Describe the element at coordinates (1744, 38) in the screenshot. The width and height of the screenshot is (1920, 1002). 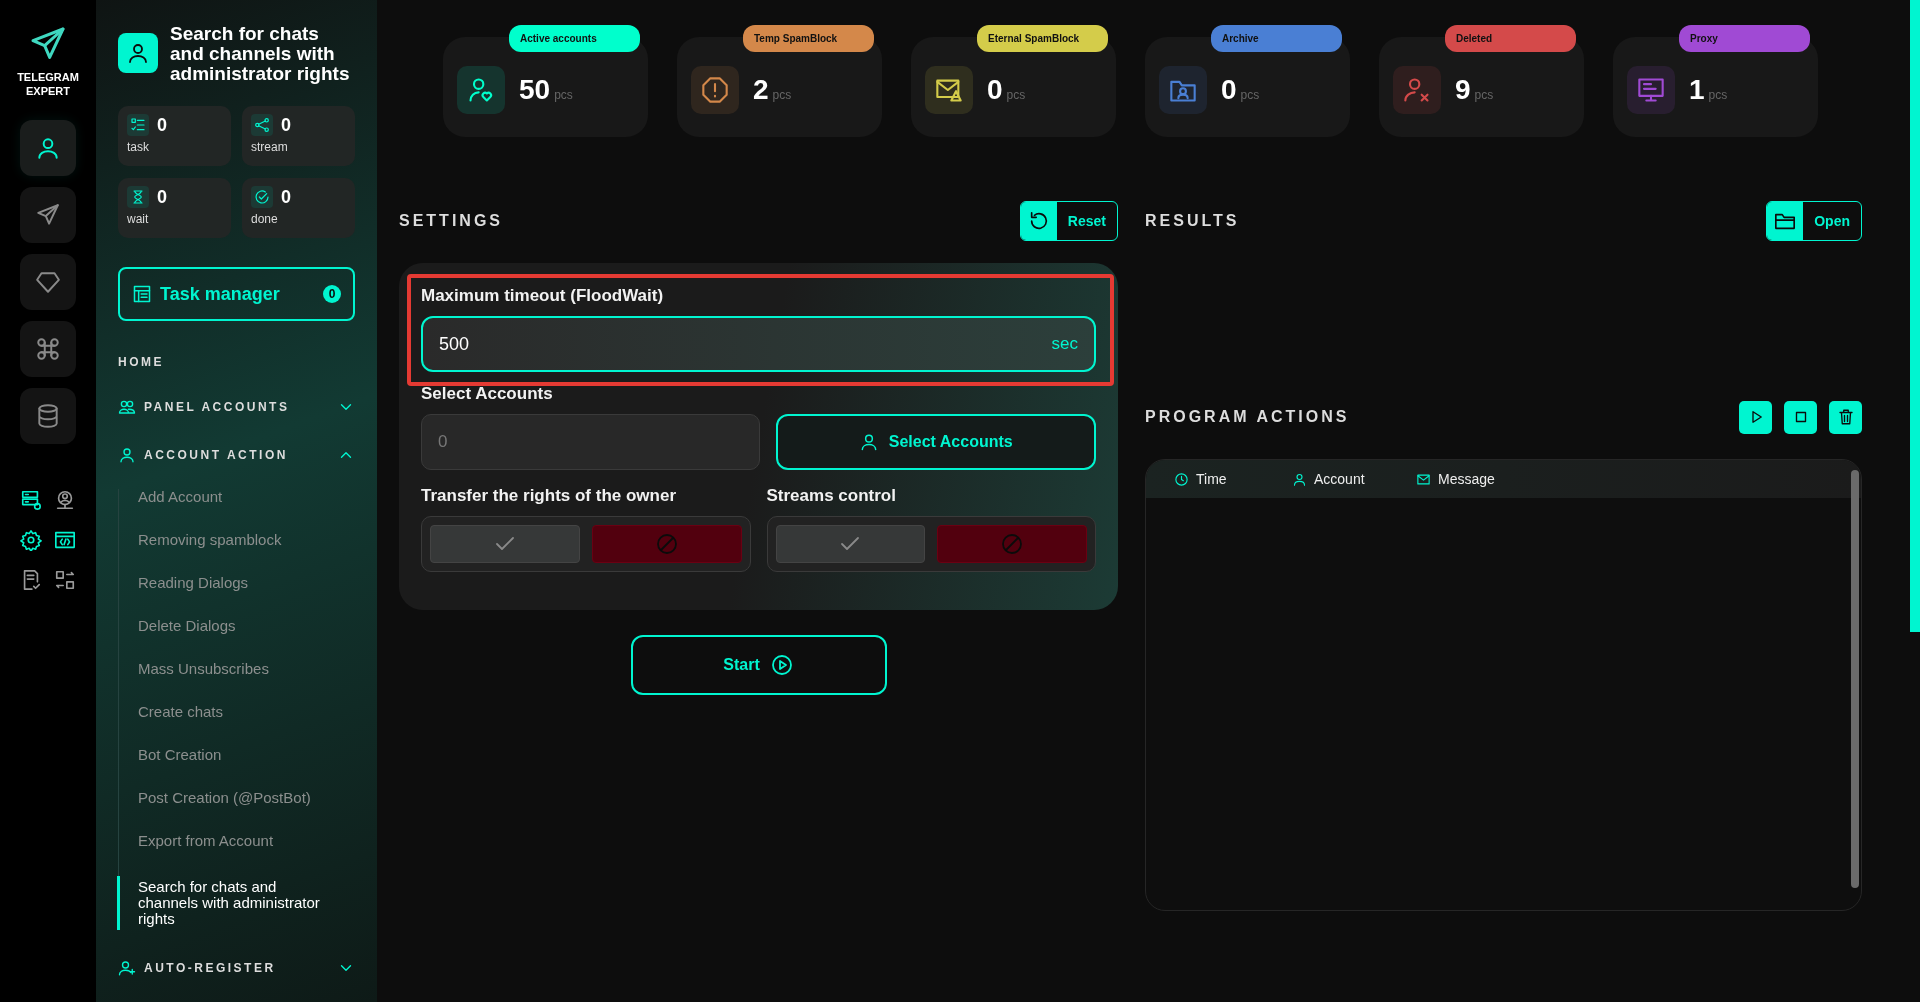
I see `status-tag: Proxy` at that location.